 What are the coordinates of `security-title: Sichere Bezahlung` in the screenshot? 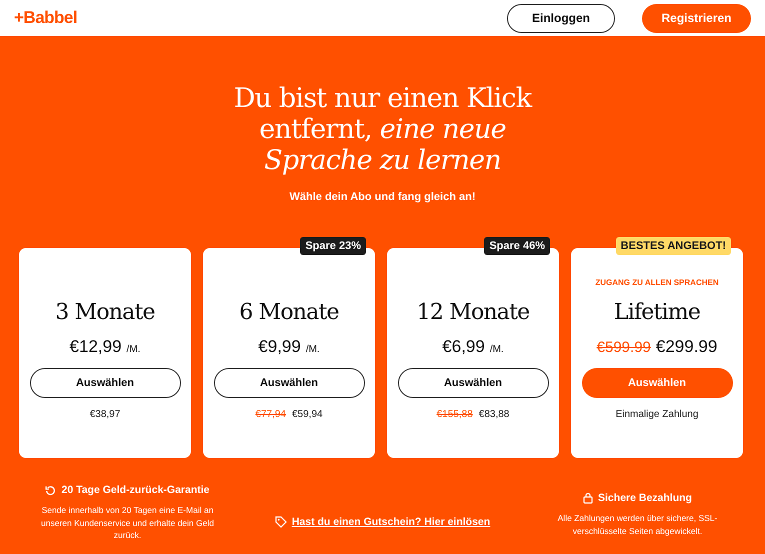 It's located at (645, 498).